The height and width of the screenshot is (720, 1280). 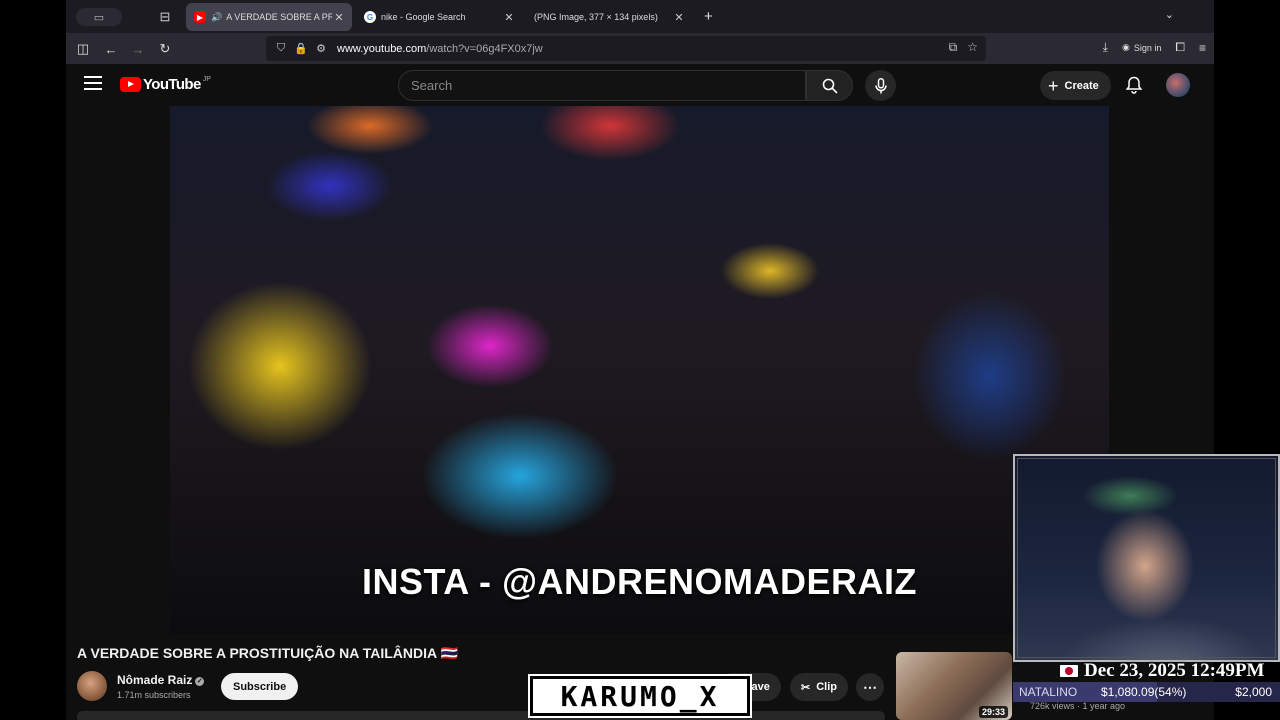 What do you see at coordinates (708, 16) in the screenshot?
I see `new-tab-icon: +` at bounding box center [708, 16].